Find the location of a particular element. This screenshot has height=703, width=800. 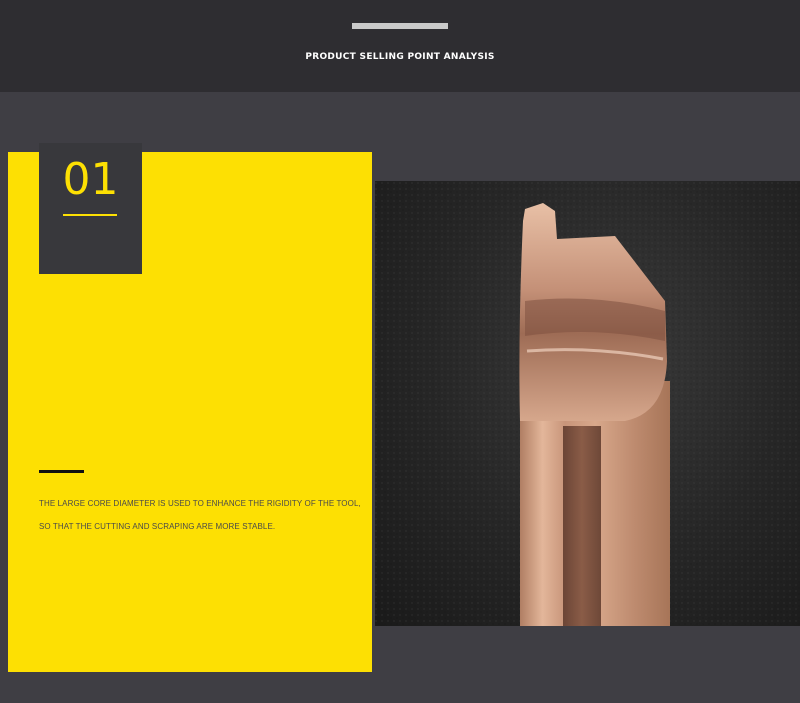

feature-number-underline is located at coordinates (90, 215).